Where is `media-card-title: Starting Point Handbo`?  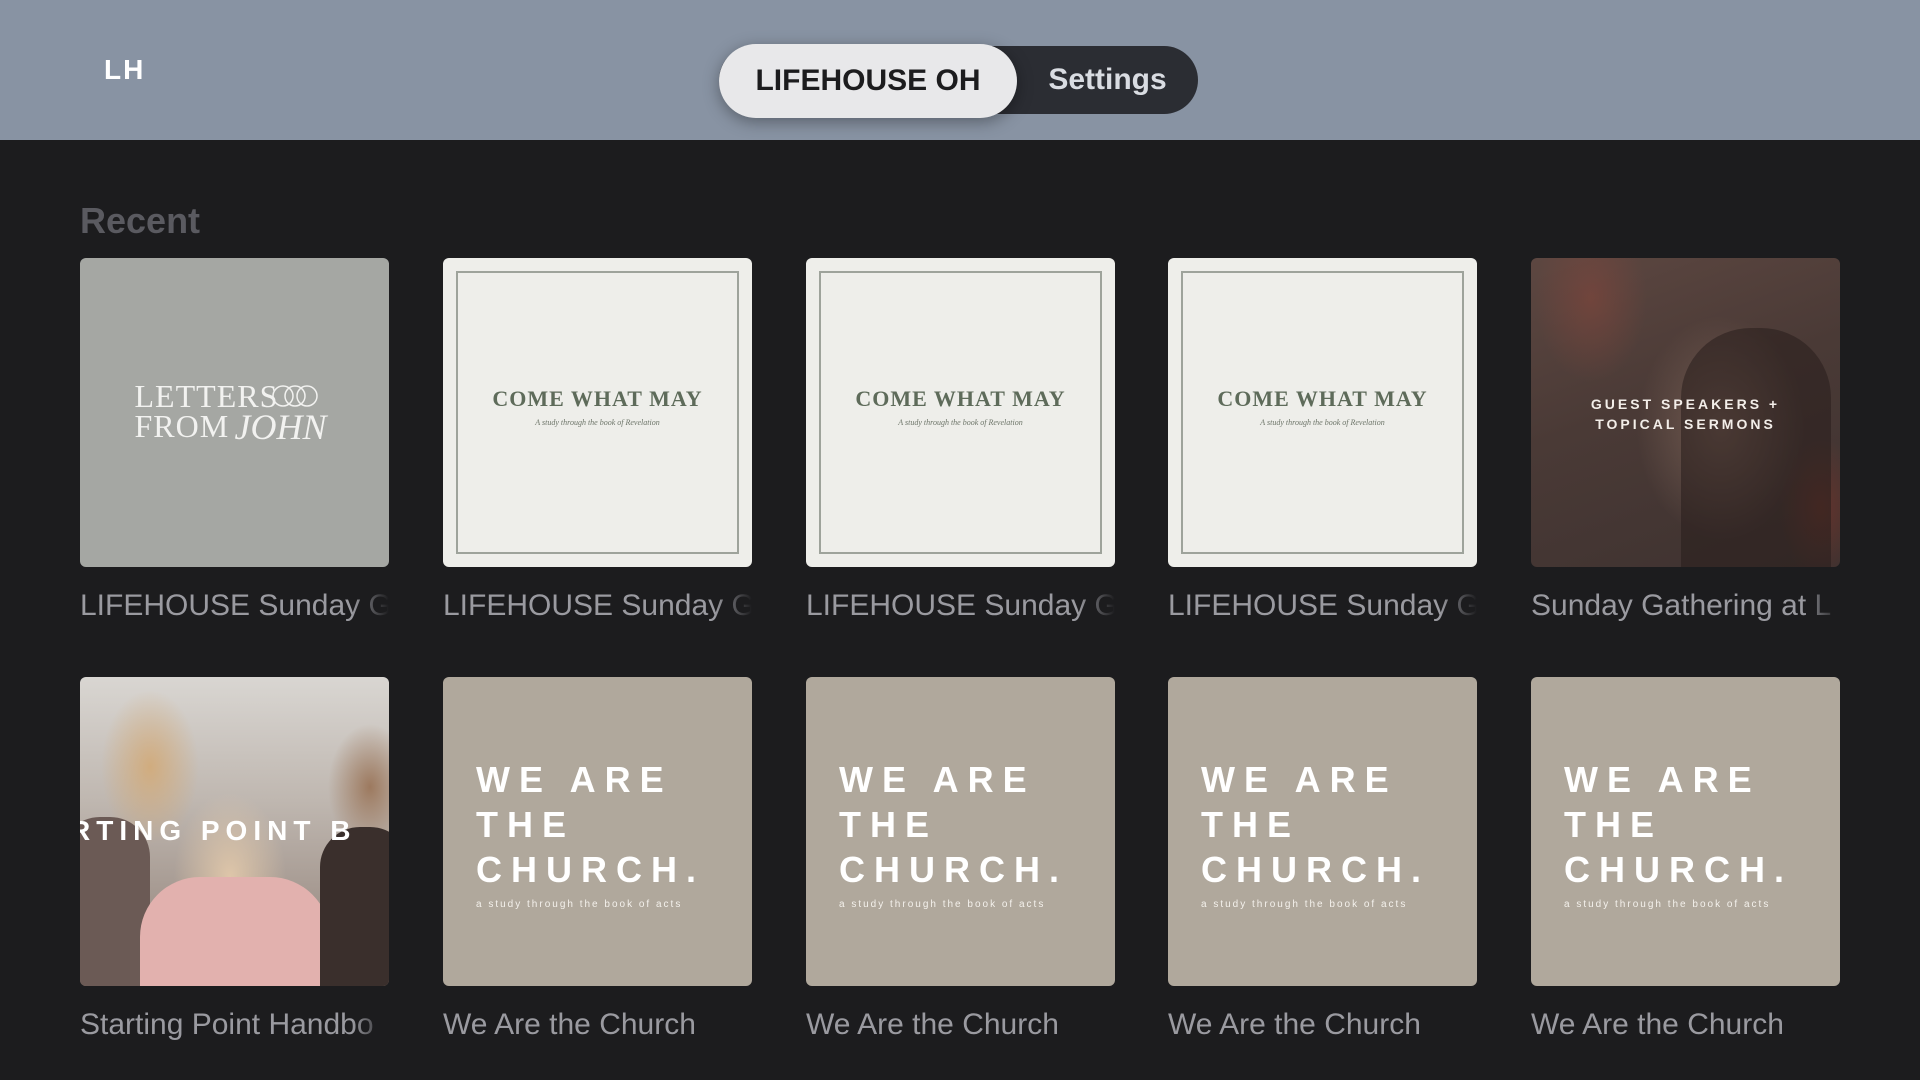
media-card-title: Starting Point Handbo is located at coordinates (227, 1024).